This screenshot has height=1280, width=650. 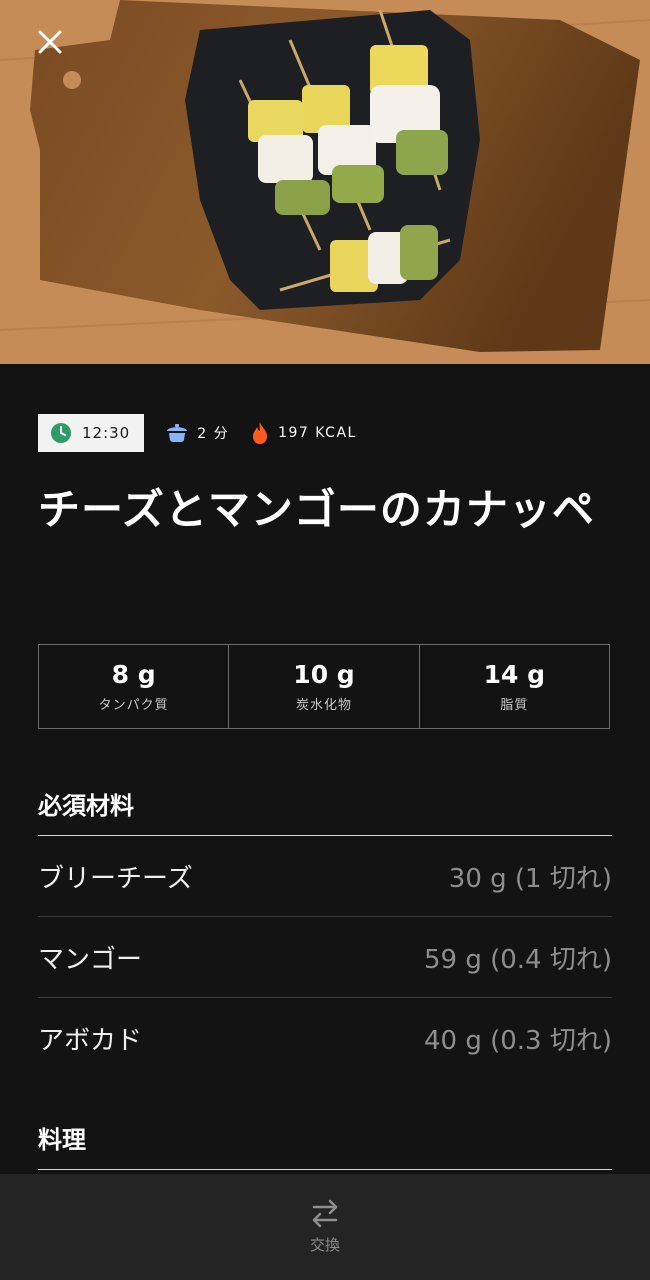 What do you see at coordinates (115, 878) in the screenshot?
I see `ingredient-name: ブリーチーズ` at bounding box center [115, 878].